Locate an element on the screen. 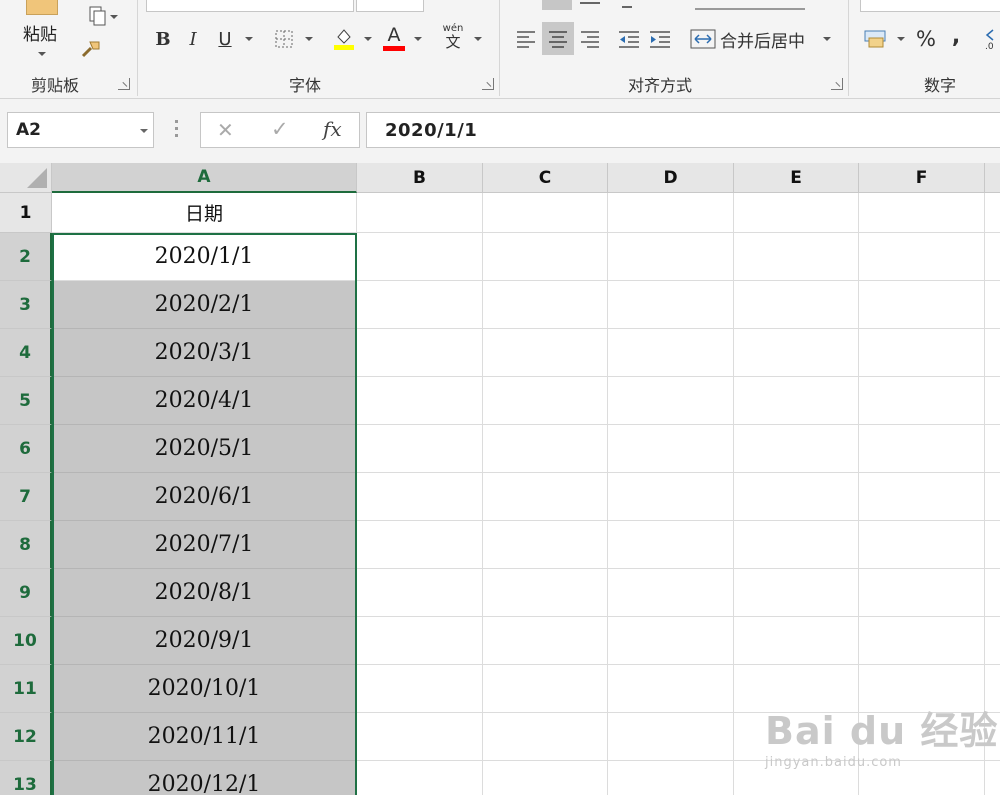 Image resolution: width=1000 pixels, height=795 pixels. decrease-indent-icon is located at coordinates (629, 39).